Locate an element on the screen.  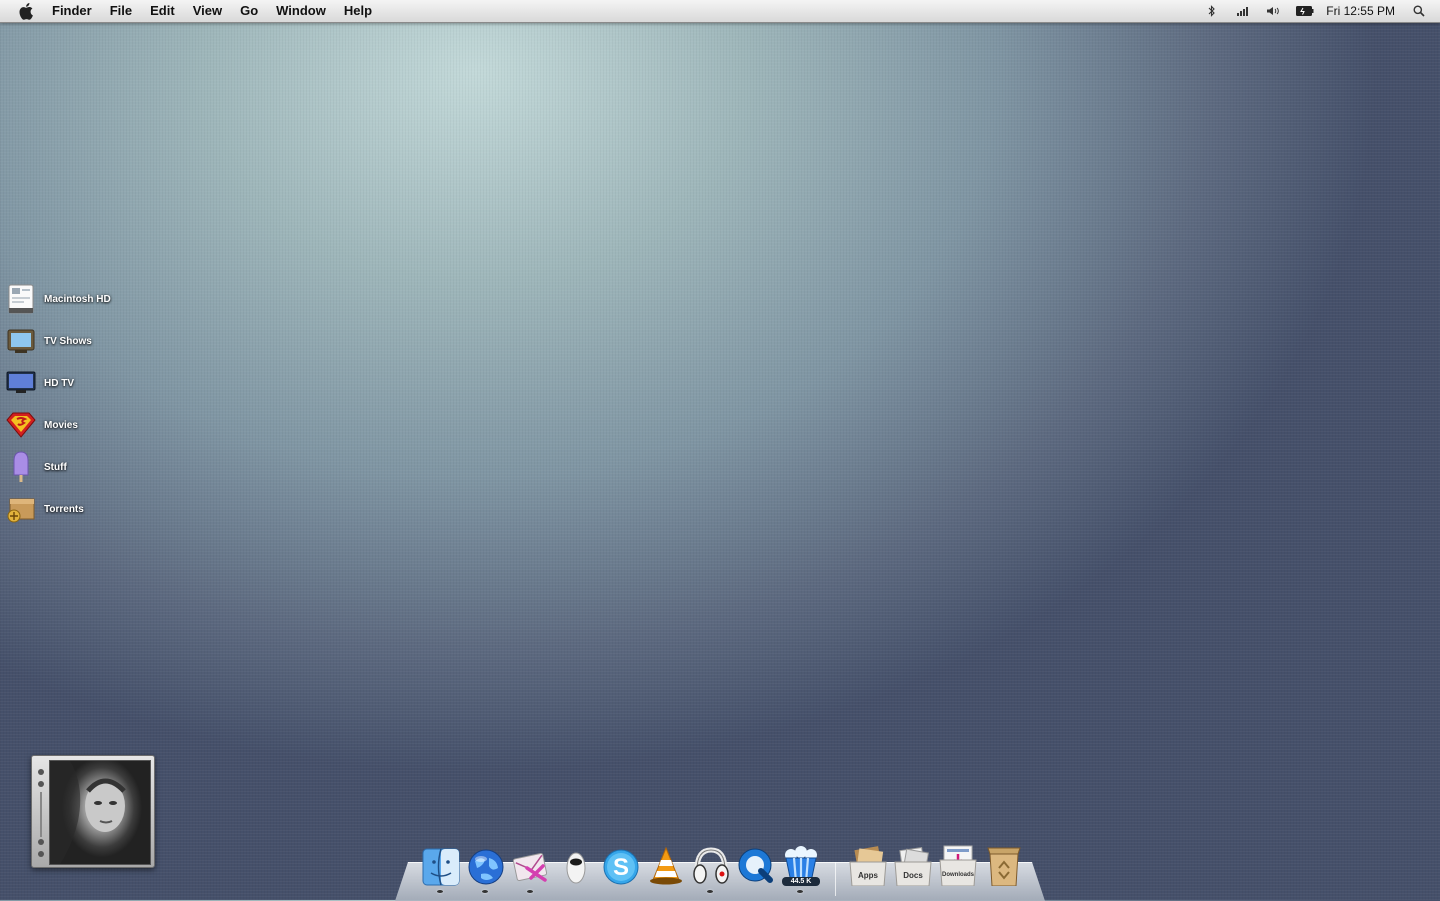
desktop-item-label: HD TV is located at coordinates (59, 383).